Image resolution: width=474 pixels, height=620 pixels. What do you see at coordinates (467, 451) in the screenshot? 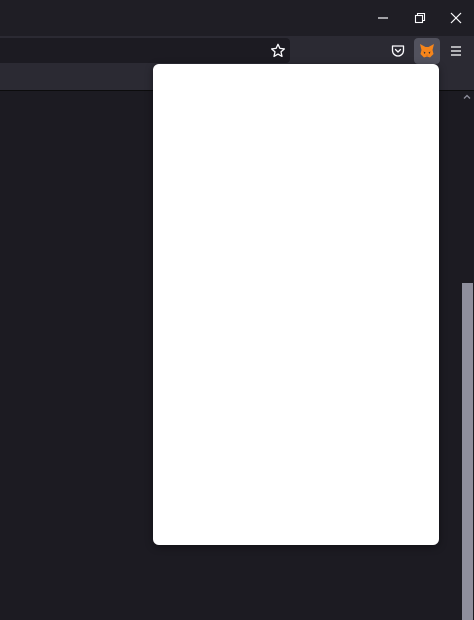
I see `scrollbar-thumb` at bounding box center [467, 451].